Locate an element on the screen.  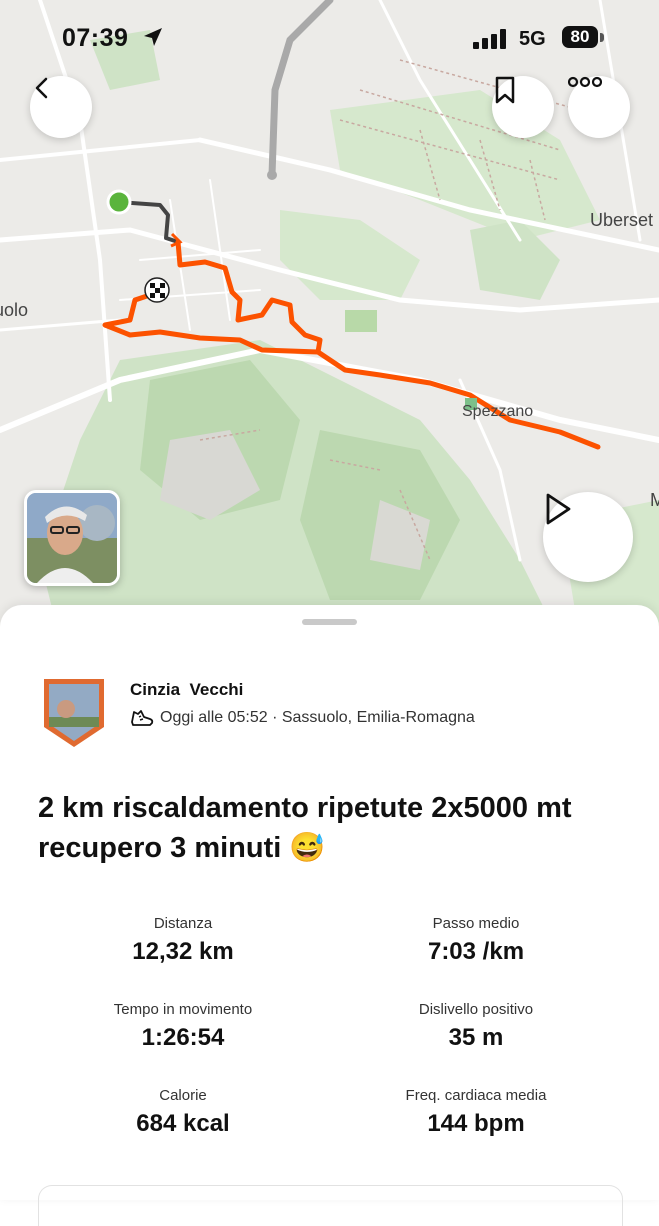
finish-marker is located at coordinates (157, 290).